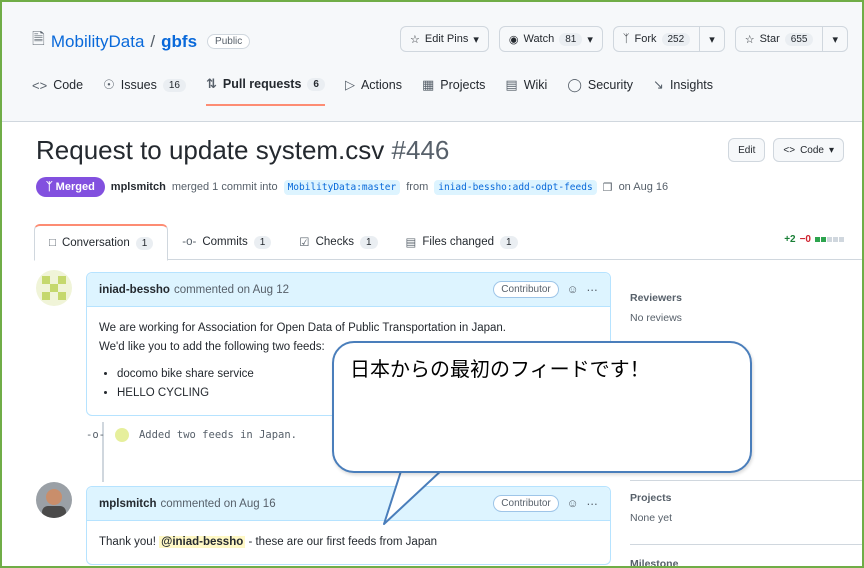  I want to click on repo-title: 🗎 MobilityData / gbfs Public, so click(141, 41).